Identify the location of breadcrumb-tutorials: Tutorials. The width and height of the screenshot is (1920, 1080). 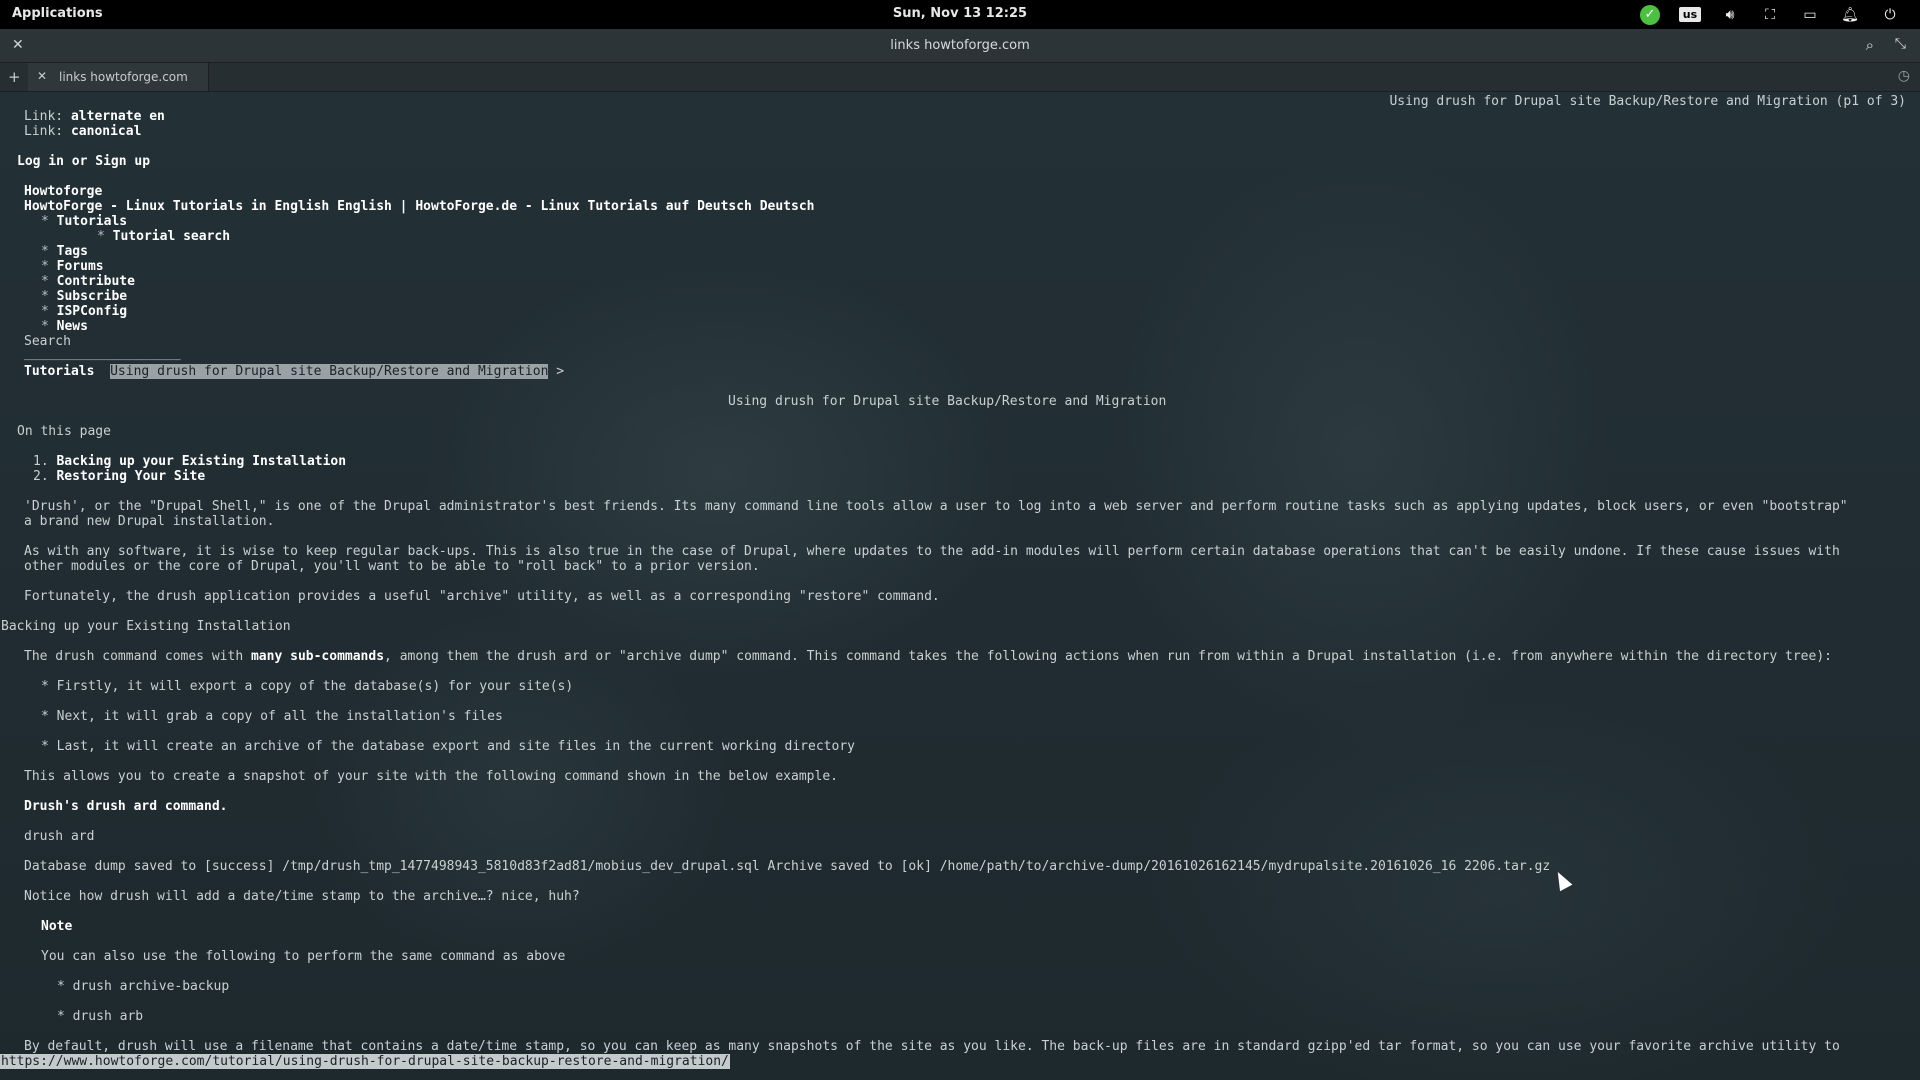
(59, 371).